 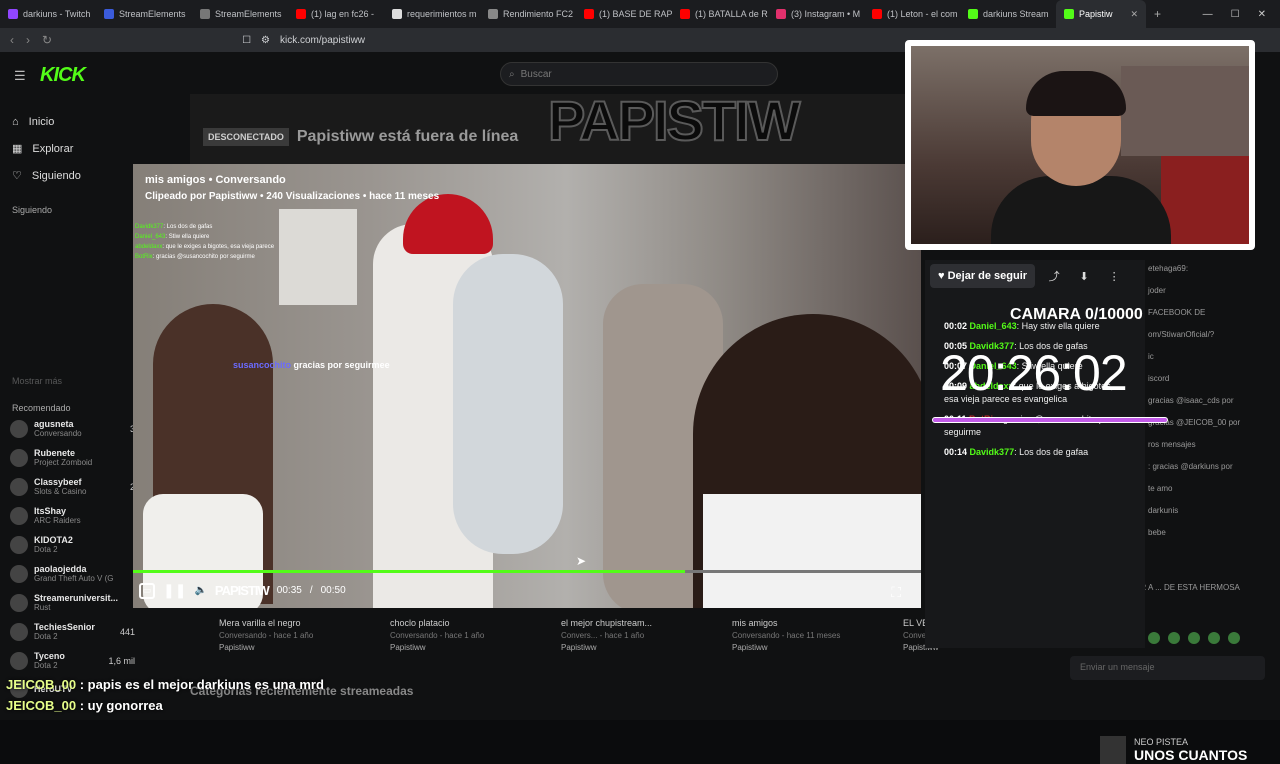 What do you see at coordinates (37, 381) in the screenshot?
I see `show-more-link: Mostrar más` at bounding box center [37, 381].